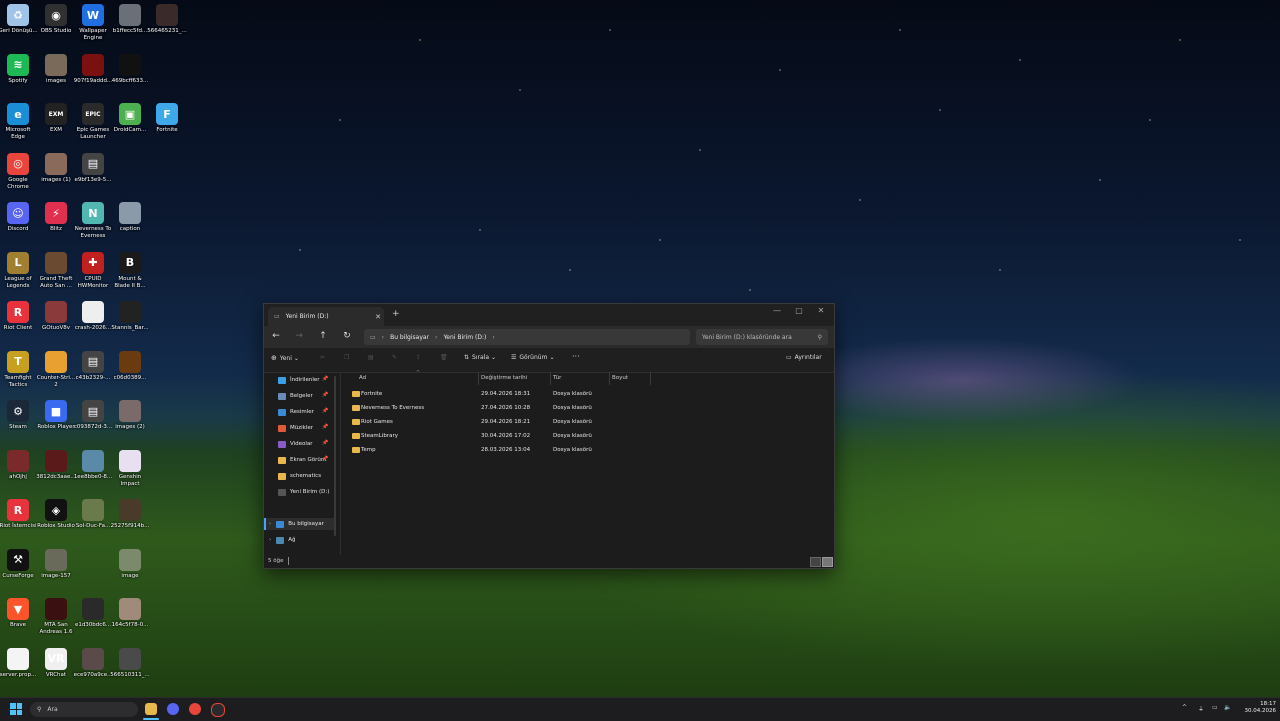 This screenshot has height=721, width=1280. Describe the element at coordinates (56, 19) in the screenshot. I see `desktop-shortcut: ◉ OBS Studio` at that location.